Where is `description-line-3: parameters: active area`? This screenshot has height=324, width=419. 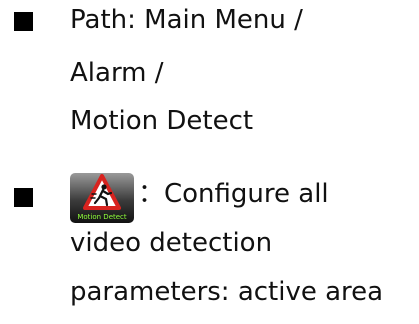 description-line-3: parameters: active area is located at coordinates (227, 292).